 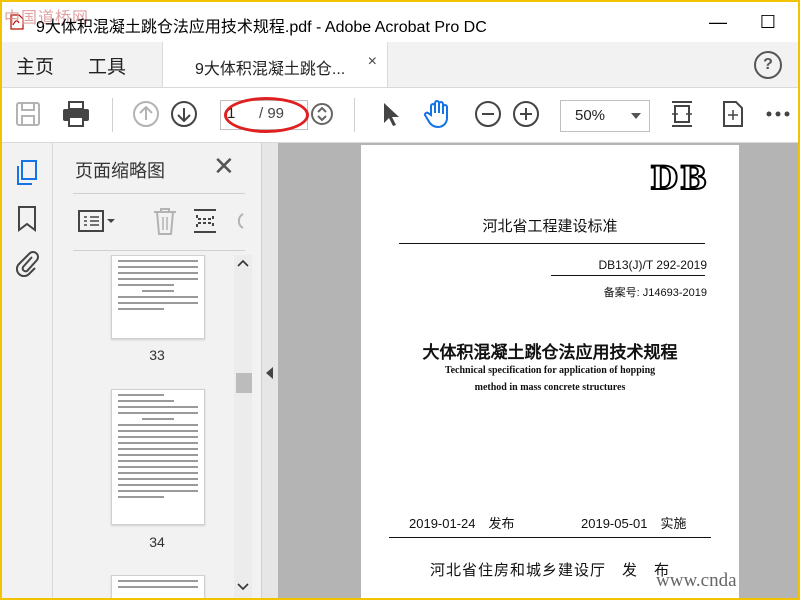 I want to click on thumbnail-options-icon, so click(x=97, y=221).